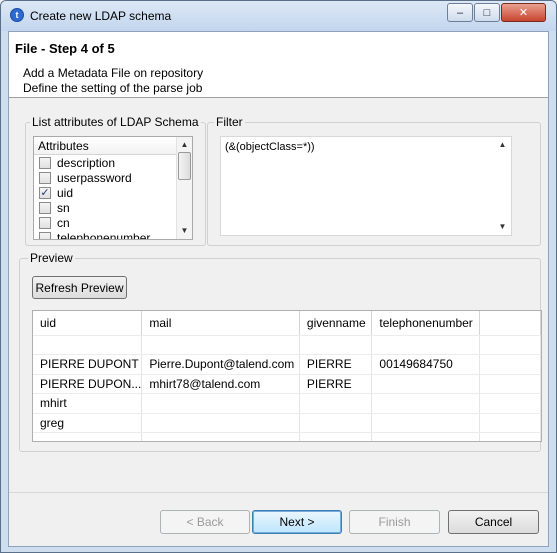 Image resolution: width=557 pixels, height=553 pixels. What do you see at coordinates (205, 522) in the screenshot?
I see `back-button: < Back` at bounding box center [205, 522].